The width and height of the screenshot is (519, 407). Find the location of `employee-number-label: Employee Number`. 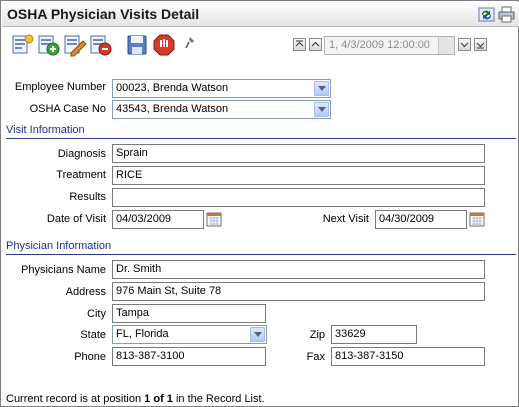

employee-number-label: Employee Number is located at coordinates (60, 87).